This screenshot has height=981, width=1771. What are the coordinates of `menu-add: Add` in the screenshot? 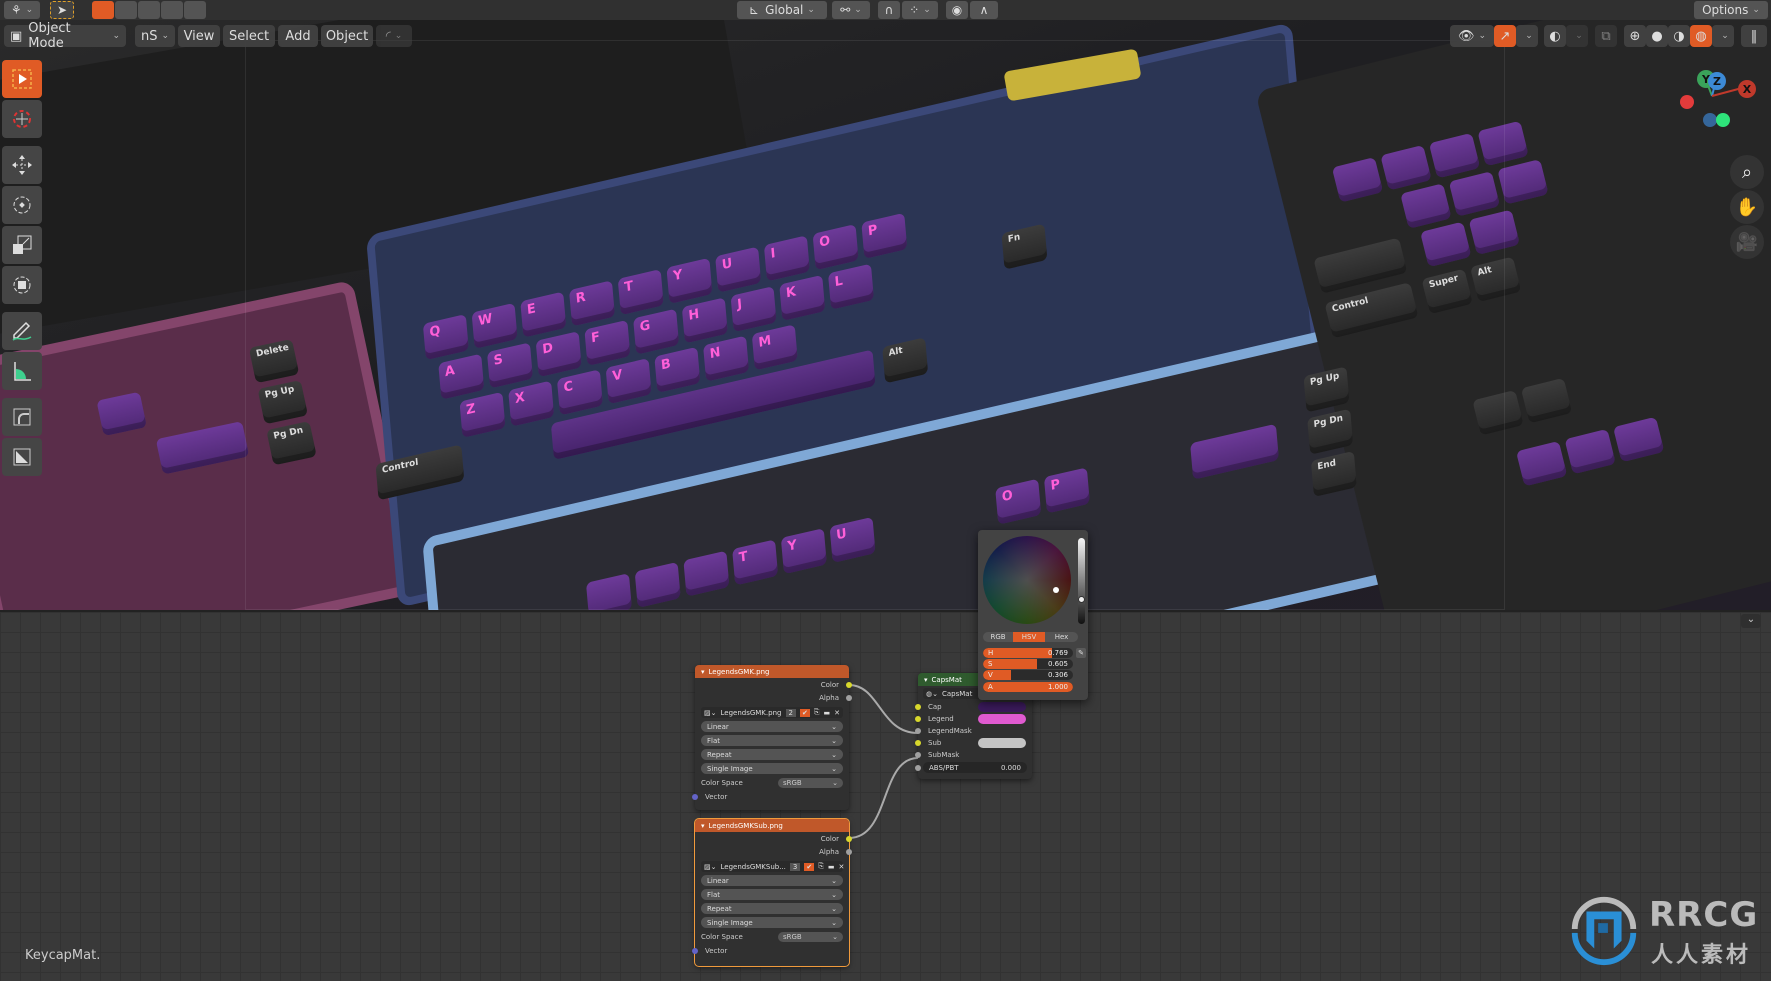 It's located at (298, 36).